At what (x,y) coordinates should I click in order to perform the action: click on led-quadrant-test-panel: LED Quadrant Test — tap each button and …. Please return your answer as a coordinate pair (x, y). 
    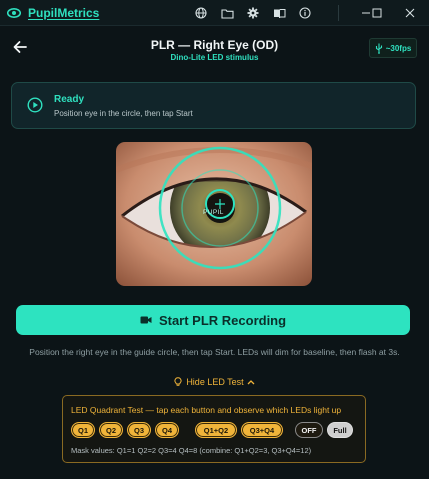
    Looking at the image, I should click on (214, 429).